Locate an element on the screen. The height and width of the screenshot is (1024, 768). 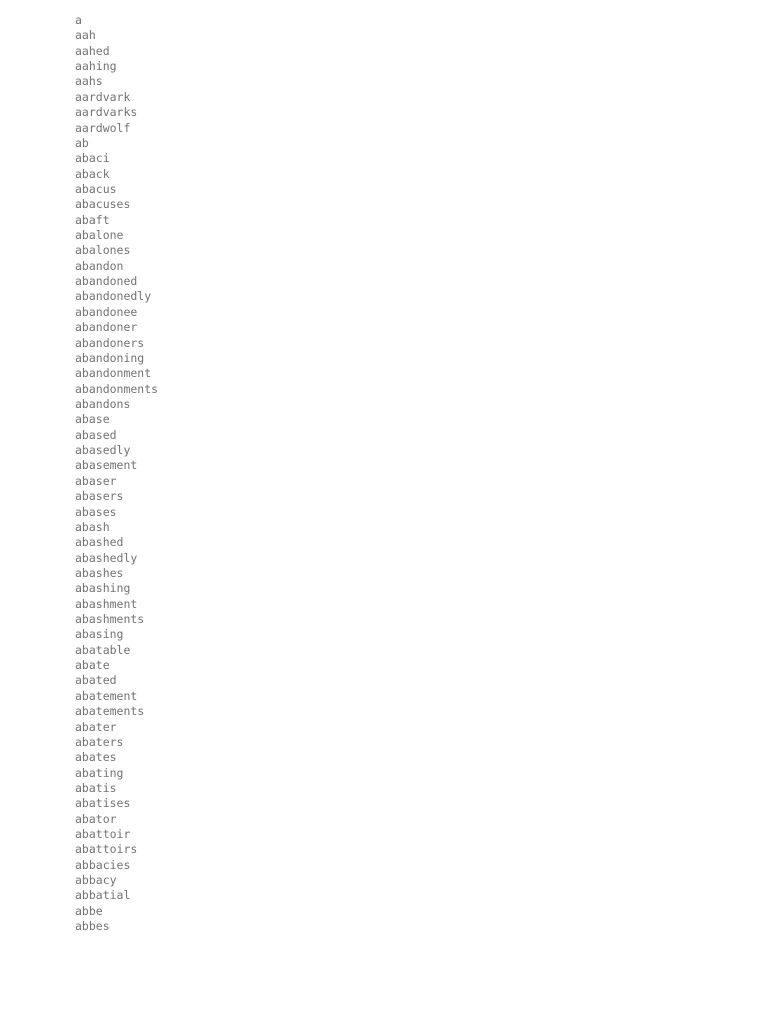
word-entry: abasedly is located at coordinates (103, 450).